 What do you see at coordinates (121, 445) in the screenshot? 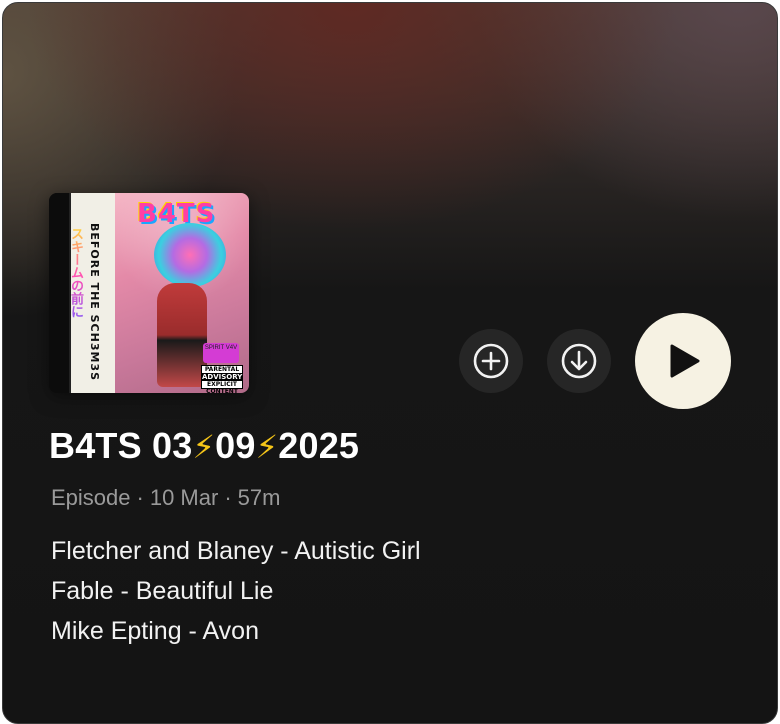
I see `title-part: B4TS 03` at bounding box center [121, 445].